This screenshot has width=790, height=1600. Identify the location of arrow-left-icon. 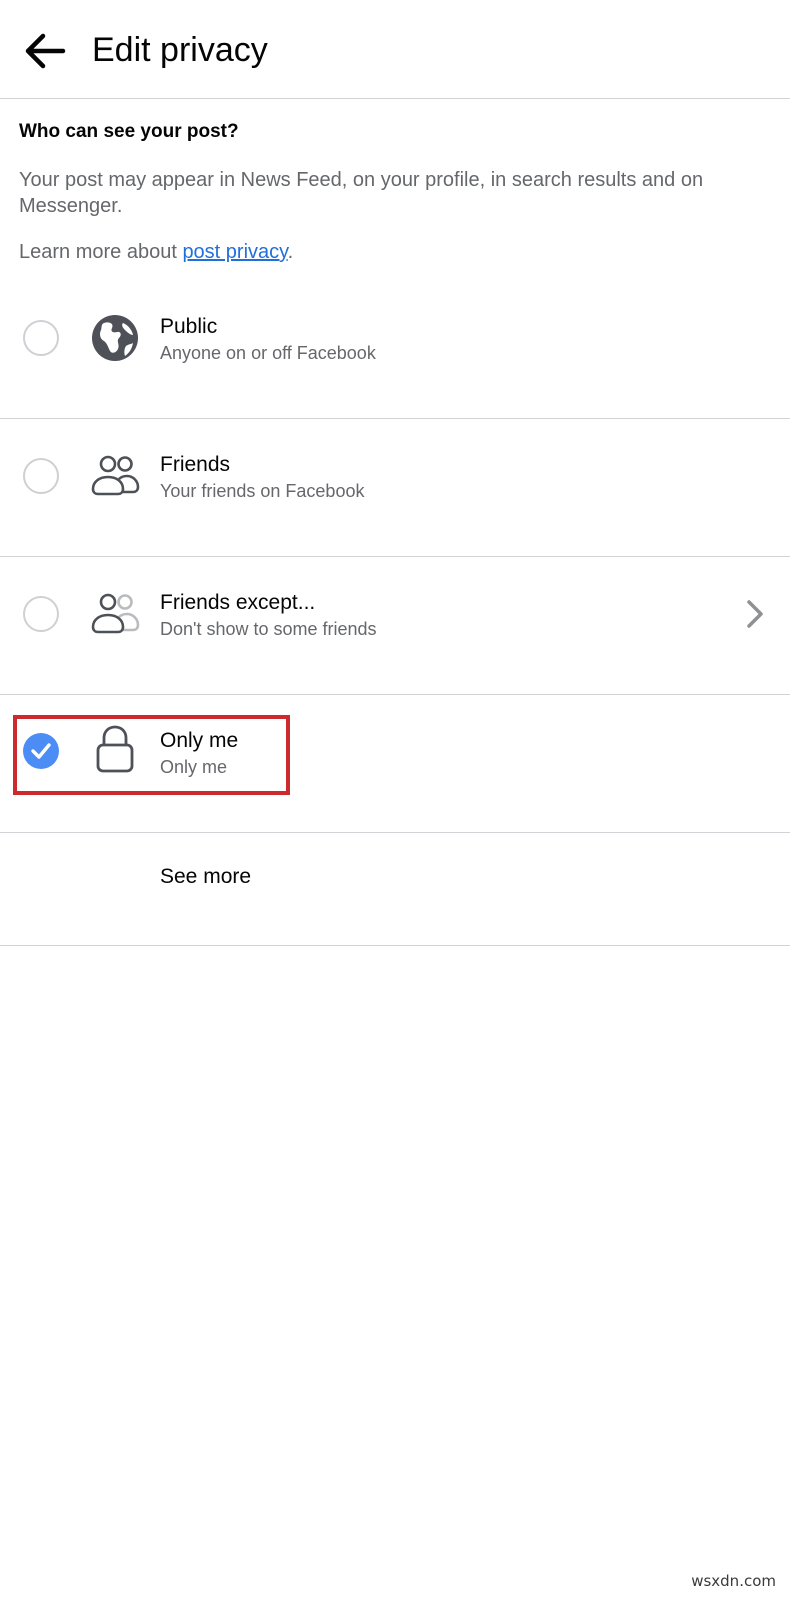
(45, 51).